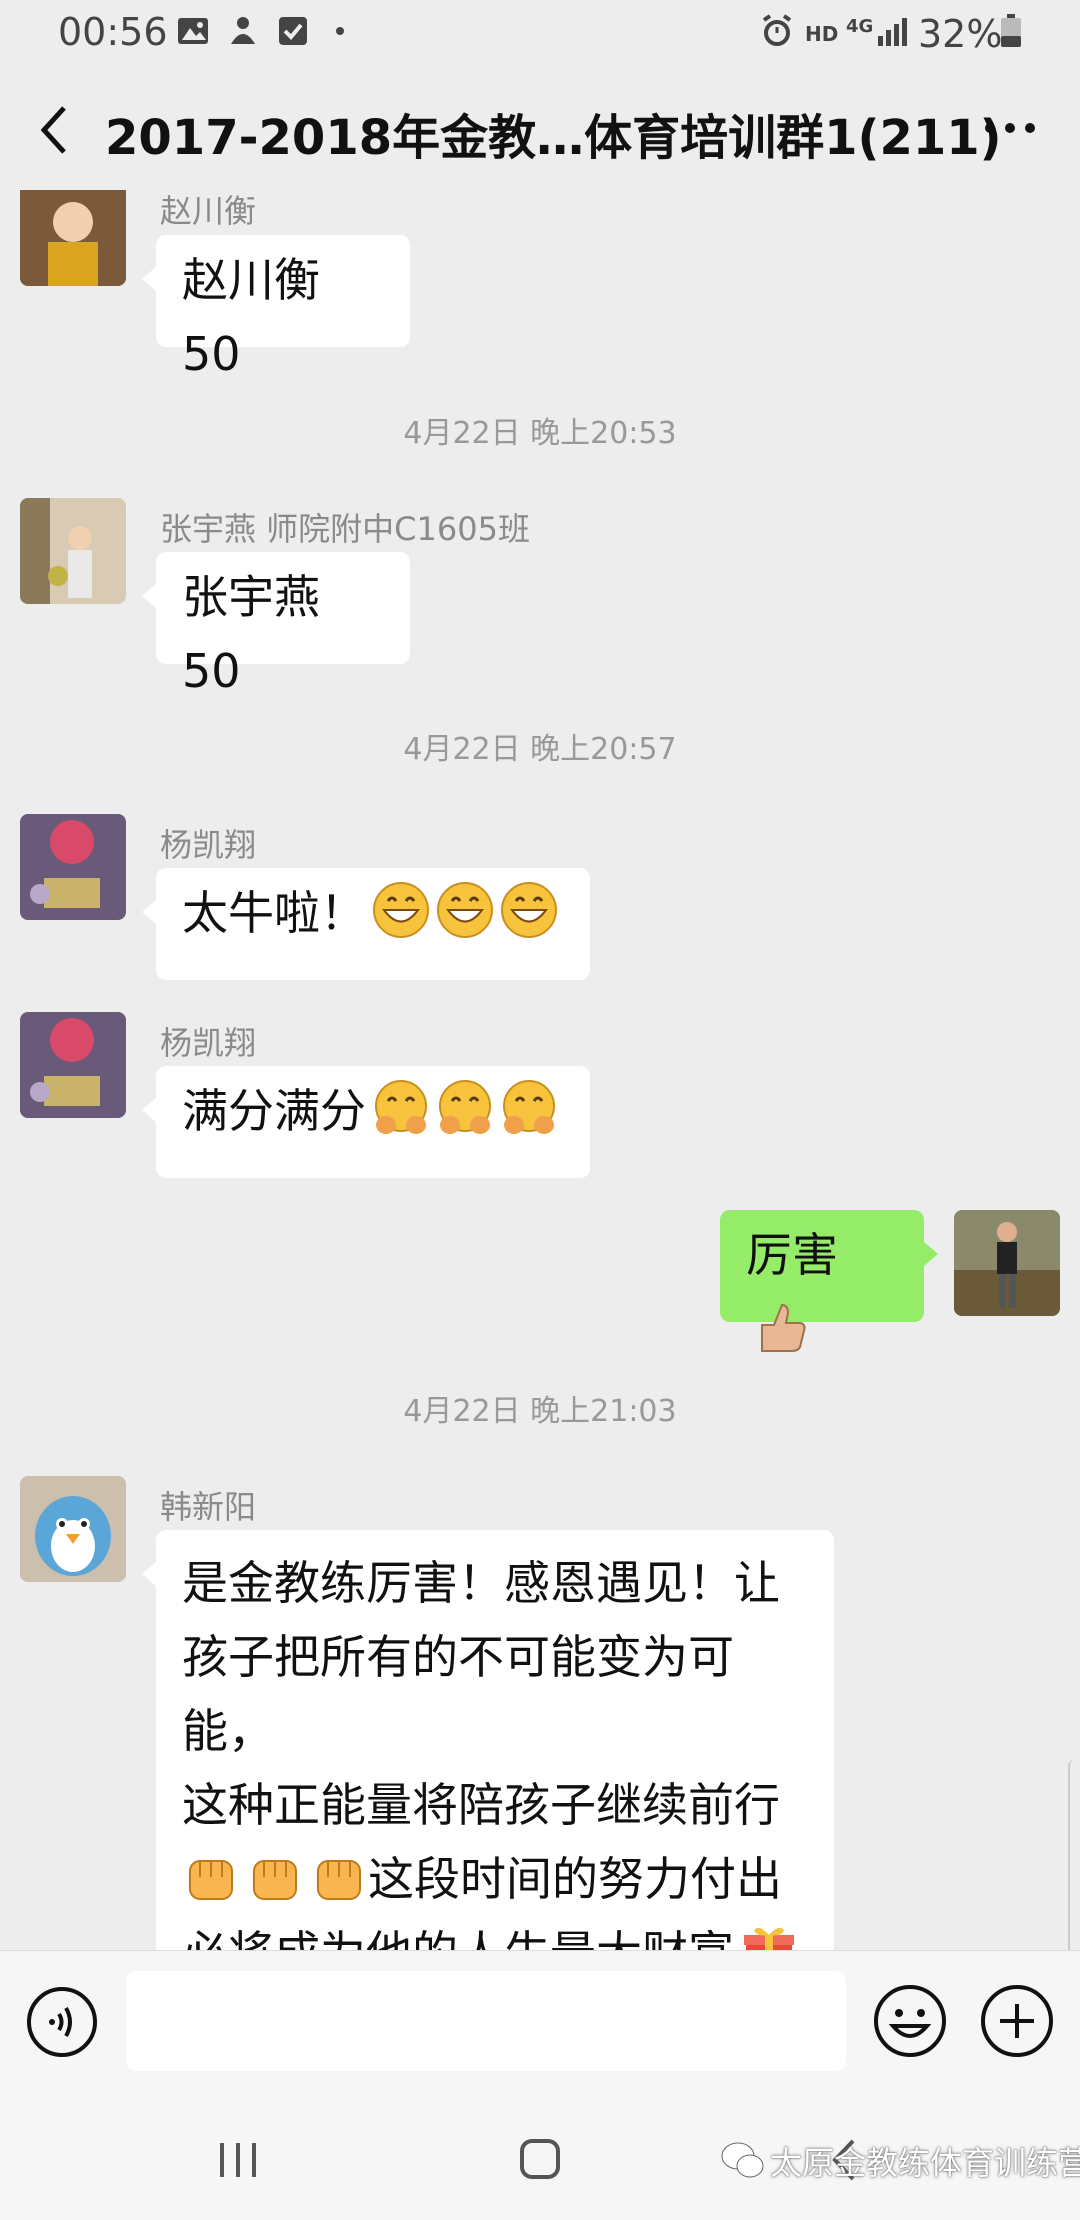  Describe the element at coordinates (769, 1938) in the screenshot. I see `gift-emoji-icon` at that location.